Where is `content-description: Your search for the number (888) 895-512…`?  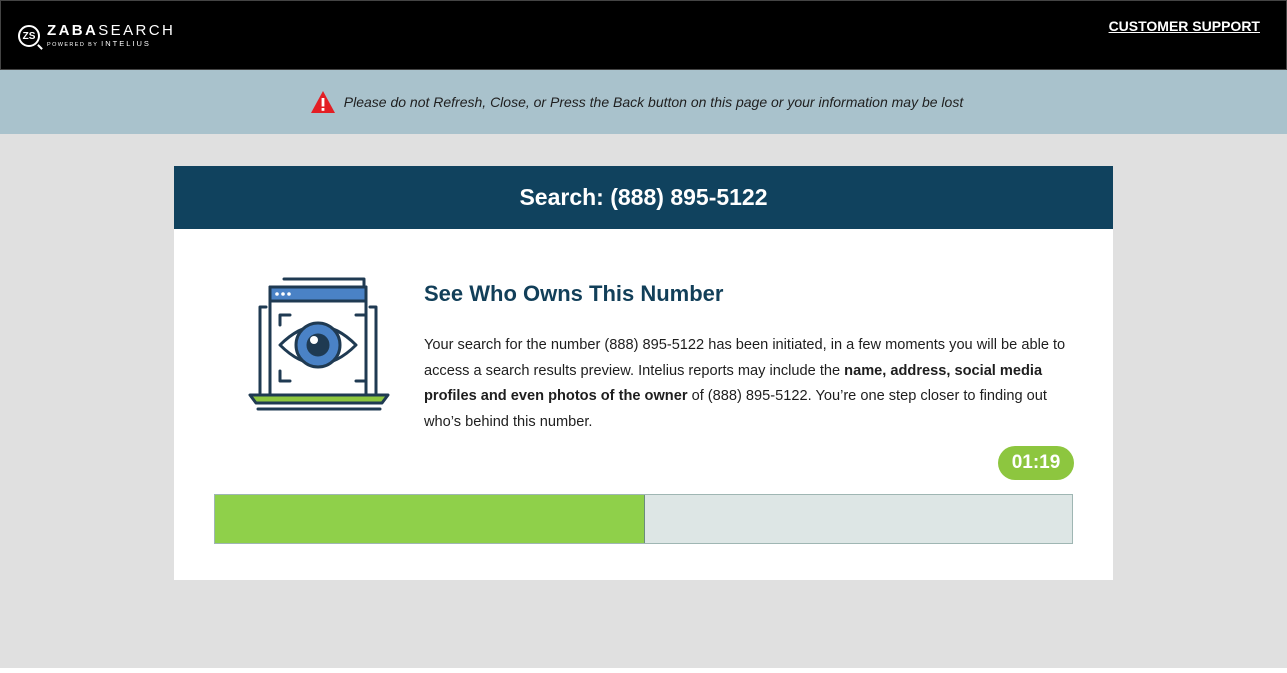 content-description: Your search for the number (888) 895-512… is located at coordinates (754, 384).